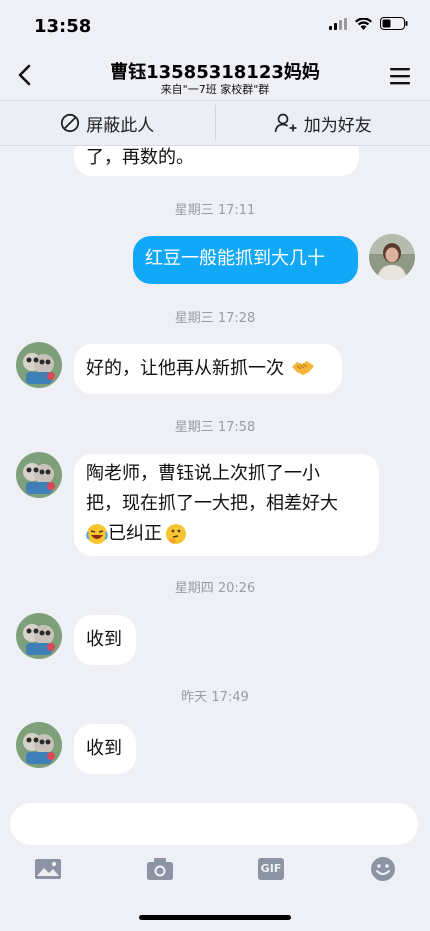 The image size is (430, 931). What do you see at coordinates (216, 160) in the screenshot?
I see `message-bubble: 了，再数的。` at bounding box center [216, 160].